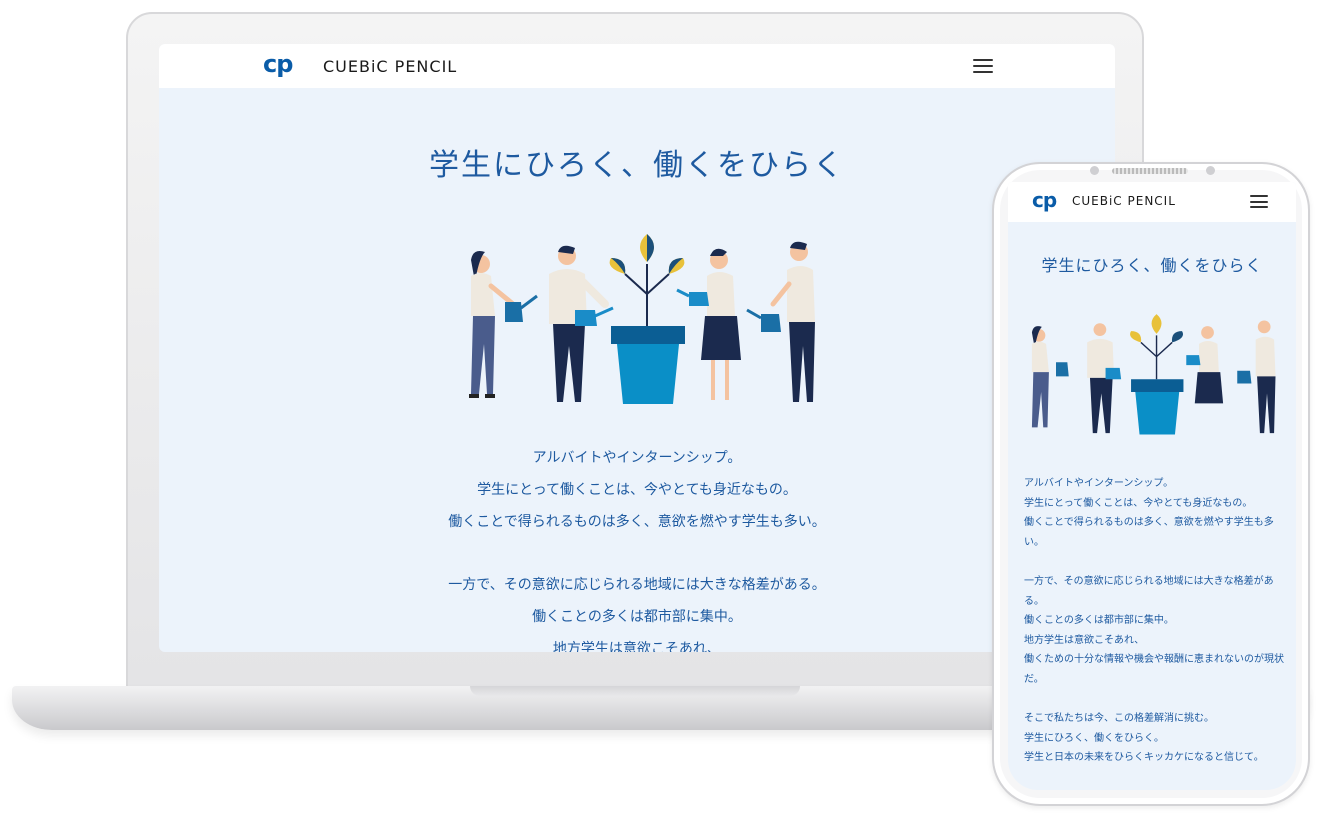 The image size is (1320, 816). I want to click on phone-camera, so click(1094, 170).